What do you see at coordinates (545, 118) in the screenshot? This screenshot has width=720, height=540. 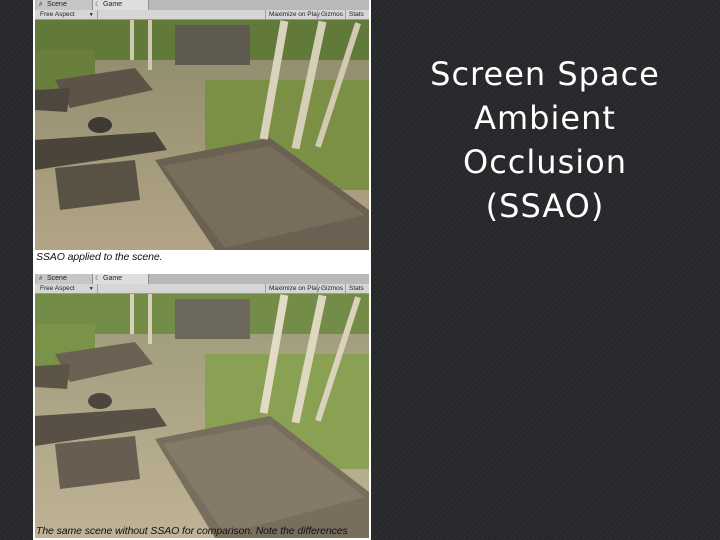 I see `title-line-2: Ambient` at bounding box center [545, 118].